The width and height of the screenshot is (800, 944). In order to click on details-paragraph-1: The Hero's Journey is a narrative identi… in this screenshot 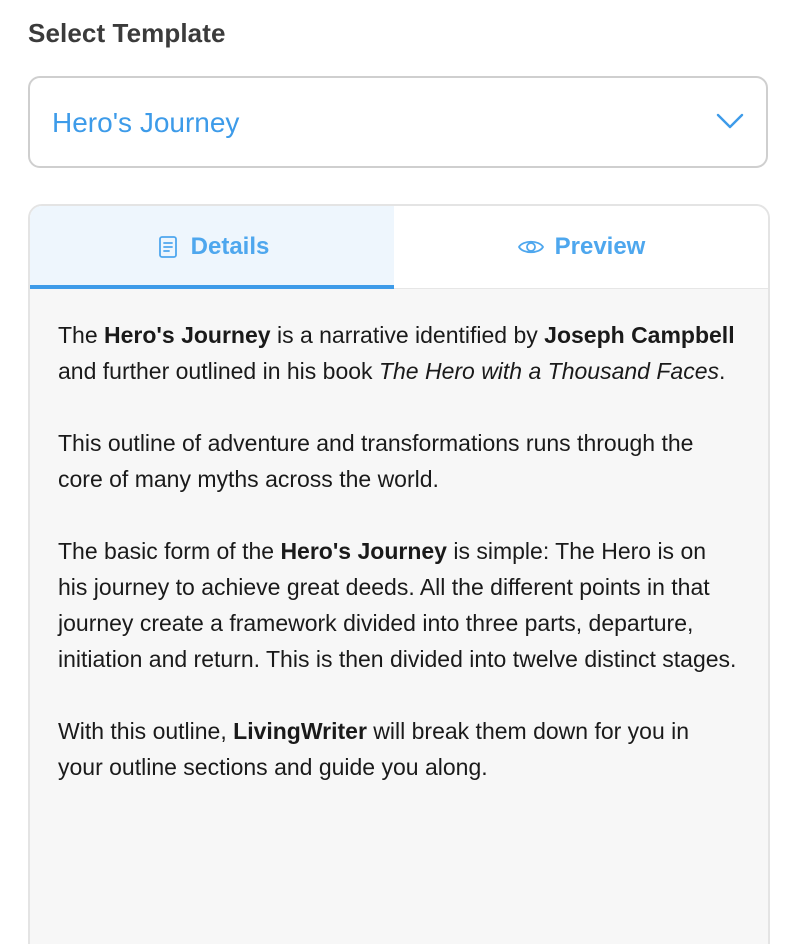, I will do `click(399, 353)`.